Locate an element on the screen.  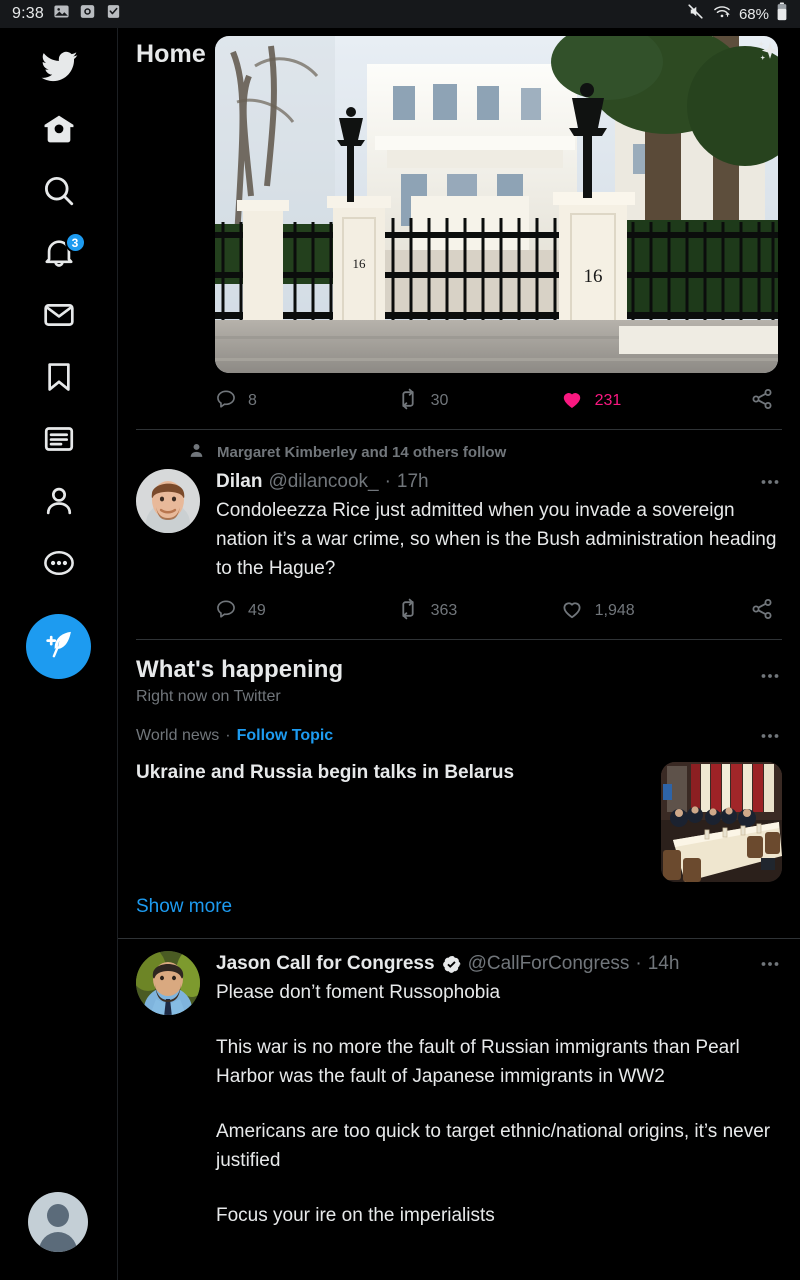
sidebar-item-lists is located at coordinates (59, 441).